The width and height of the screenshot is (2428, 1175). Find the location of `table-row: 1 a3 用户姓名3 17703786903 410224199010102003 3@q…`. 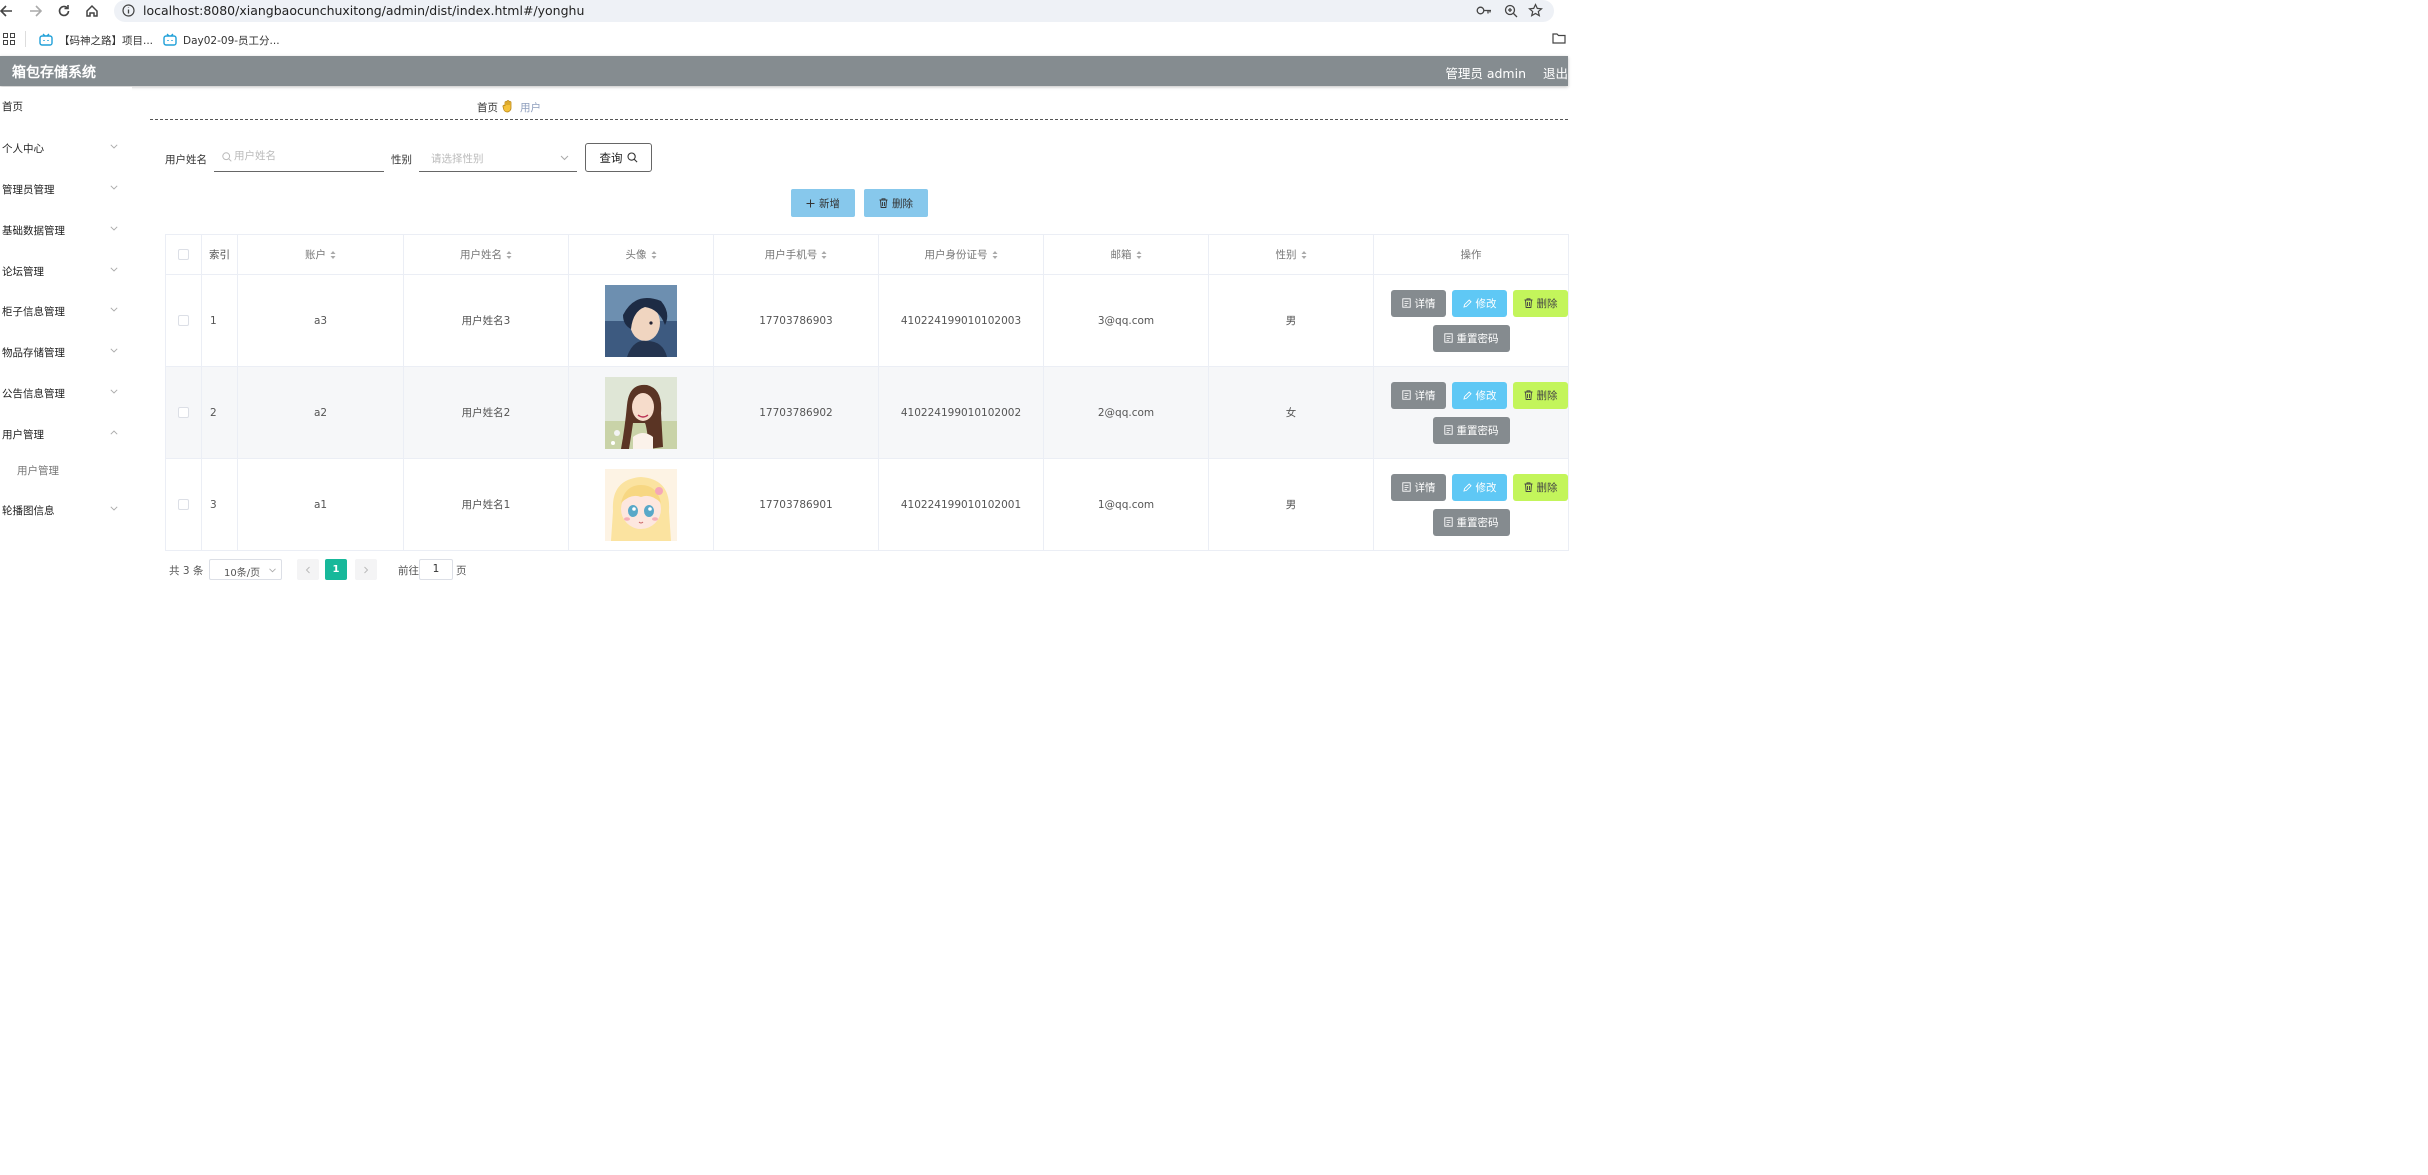

table-row: 1 a3 用户姓名3 17703786903 410224199010102003 3@q… is located at coordinates (867, 320).